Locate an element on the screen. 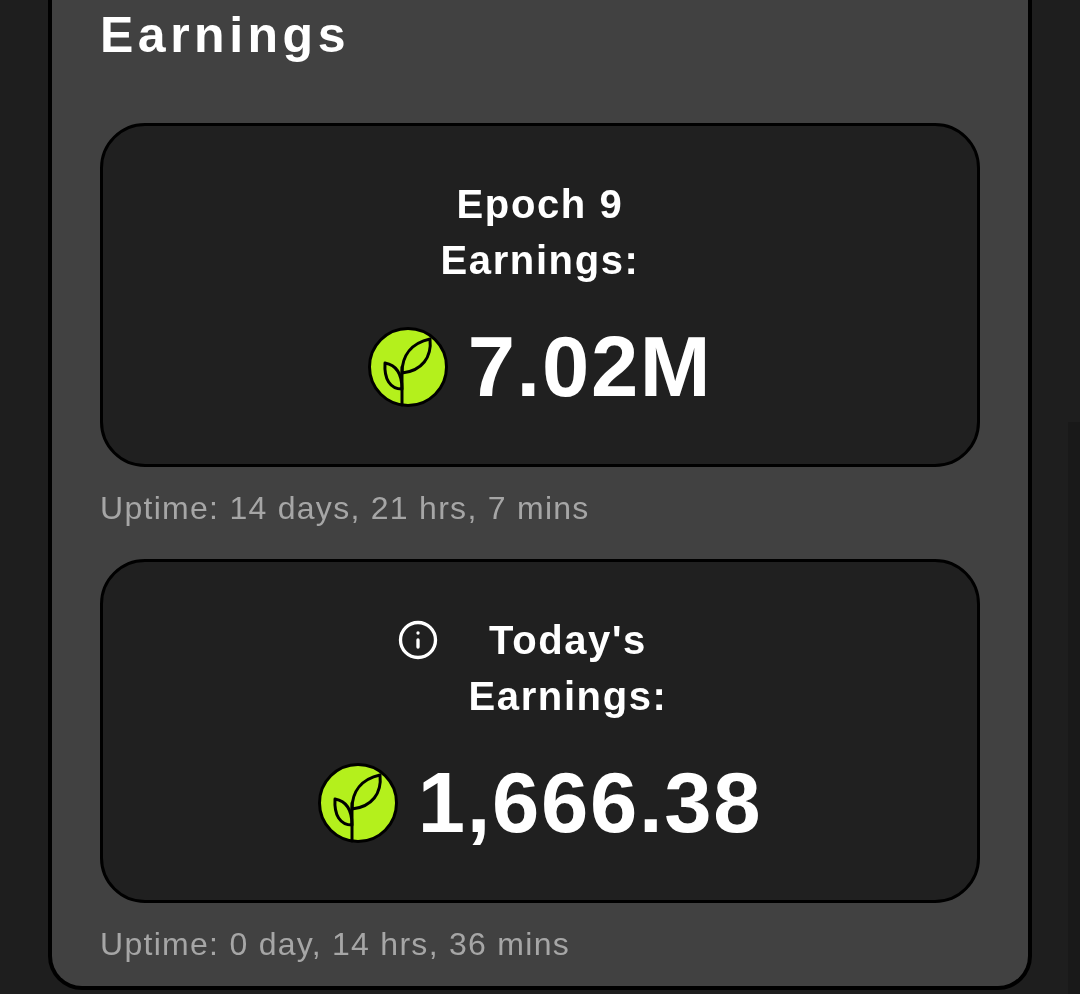 Image resolution: width=1080 pixels, height=994 pixels. card-title: Epoch 9 Earnings: is located at coordinates (540, 232).